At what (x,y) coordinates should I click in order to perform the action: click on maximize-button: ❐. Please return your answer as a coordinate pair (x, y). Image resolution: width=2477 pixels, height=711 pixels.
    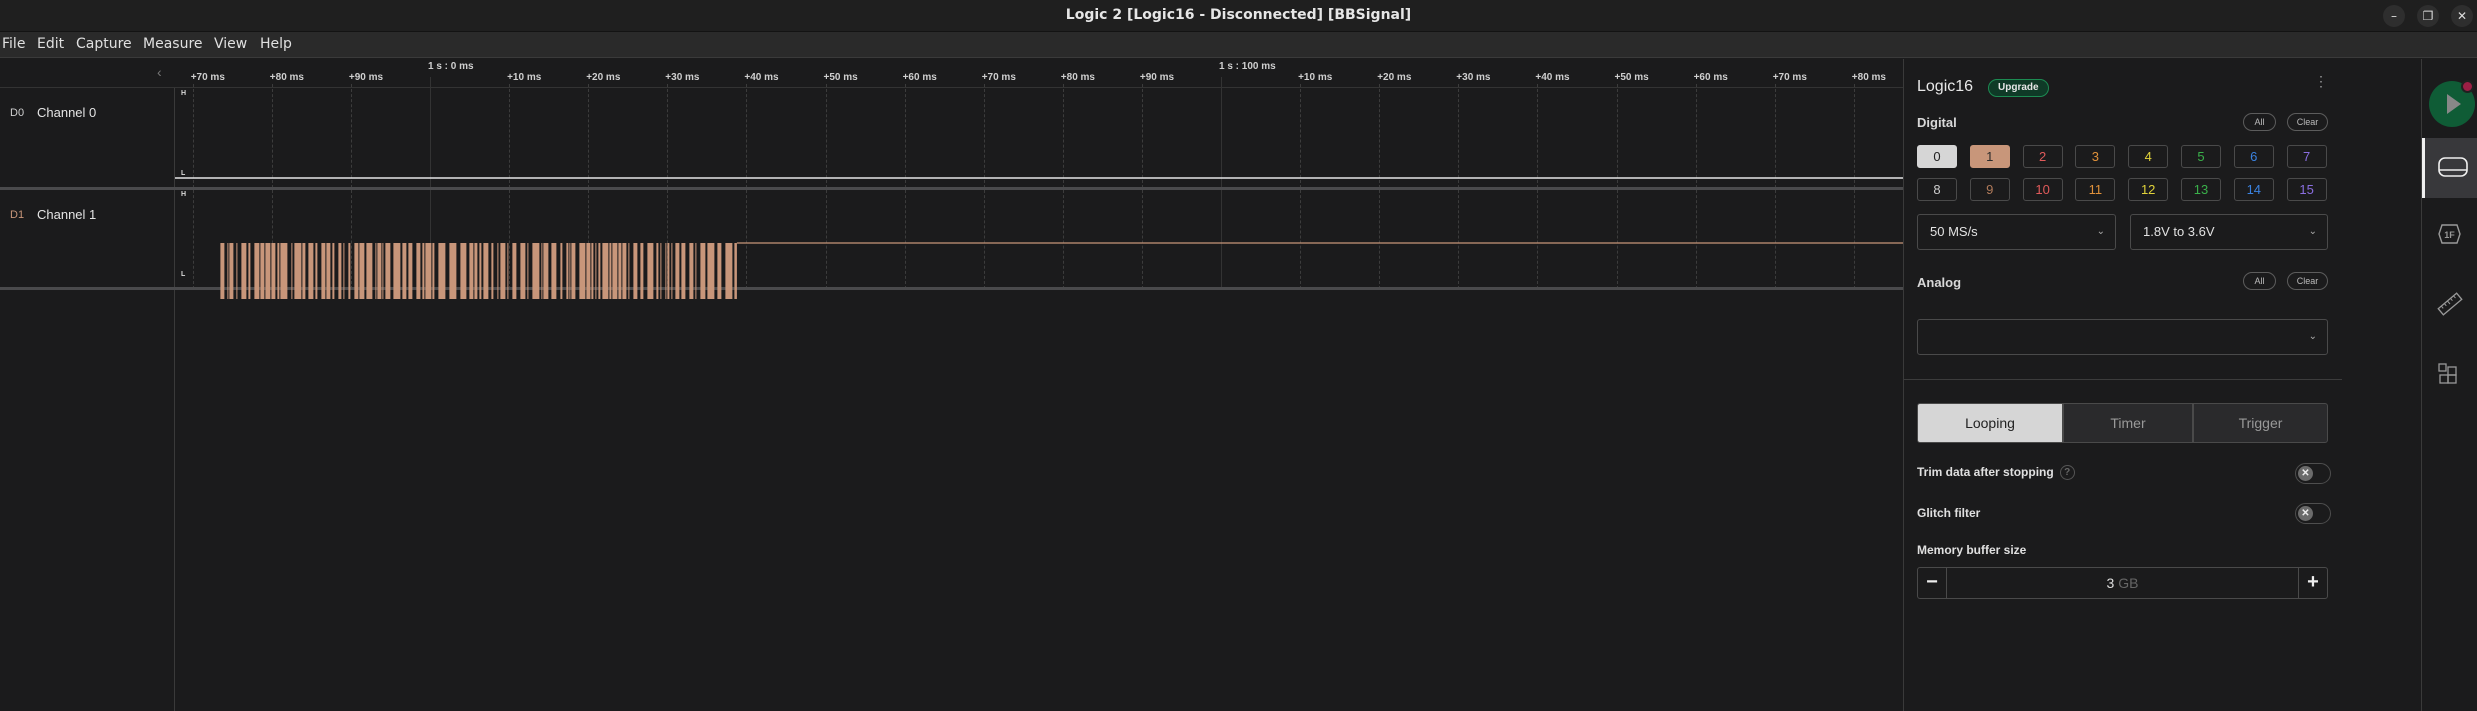
    Looking at the image, I should click on (2428, 16).